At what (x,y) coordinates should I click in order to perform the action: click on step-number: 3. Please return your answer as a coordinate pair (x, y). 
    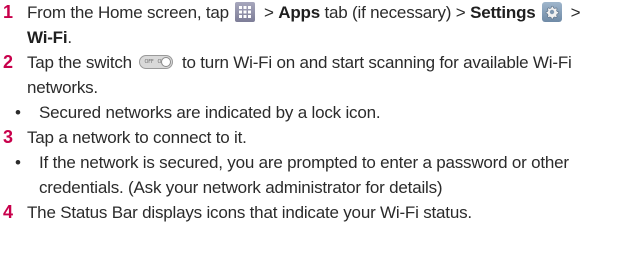
    Looking at the image, I should click on (8, 137).